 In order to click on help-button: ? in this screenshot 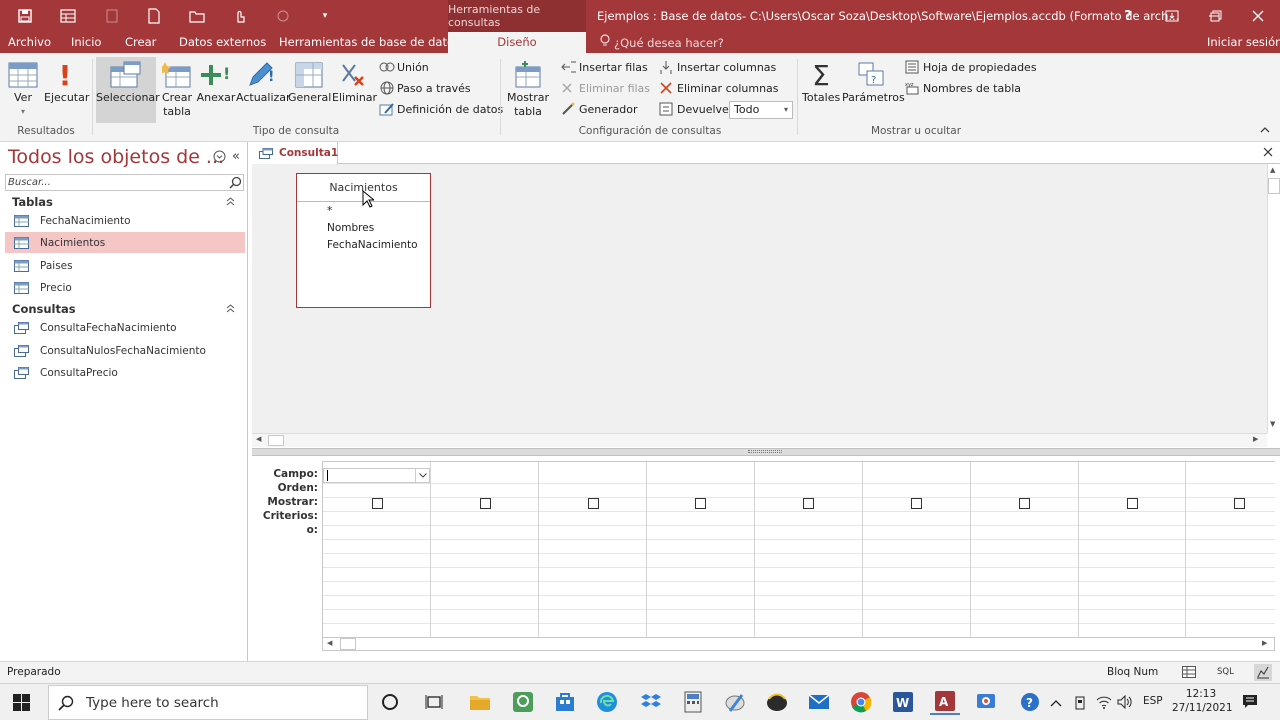, I will do `click(1128, 16)`.